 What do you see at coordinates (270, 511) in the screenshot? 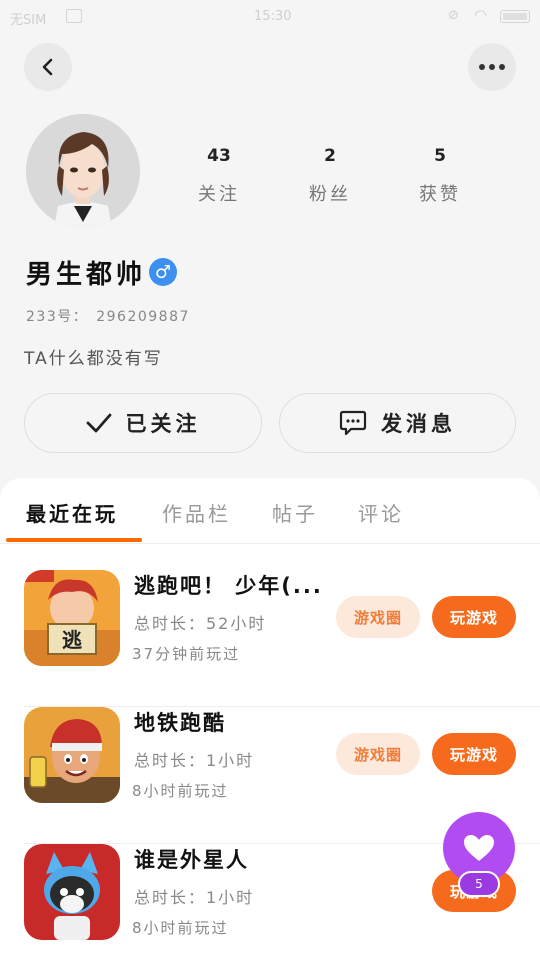
I see `tab-bar: 最近在玩 作品栏 帖子 评论` at bounding box center [270, 511].